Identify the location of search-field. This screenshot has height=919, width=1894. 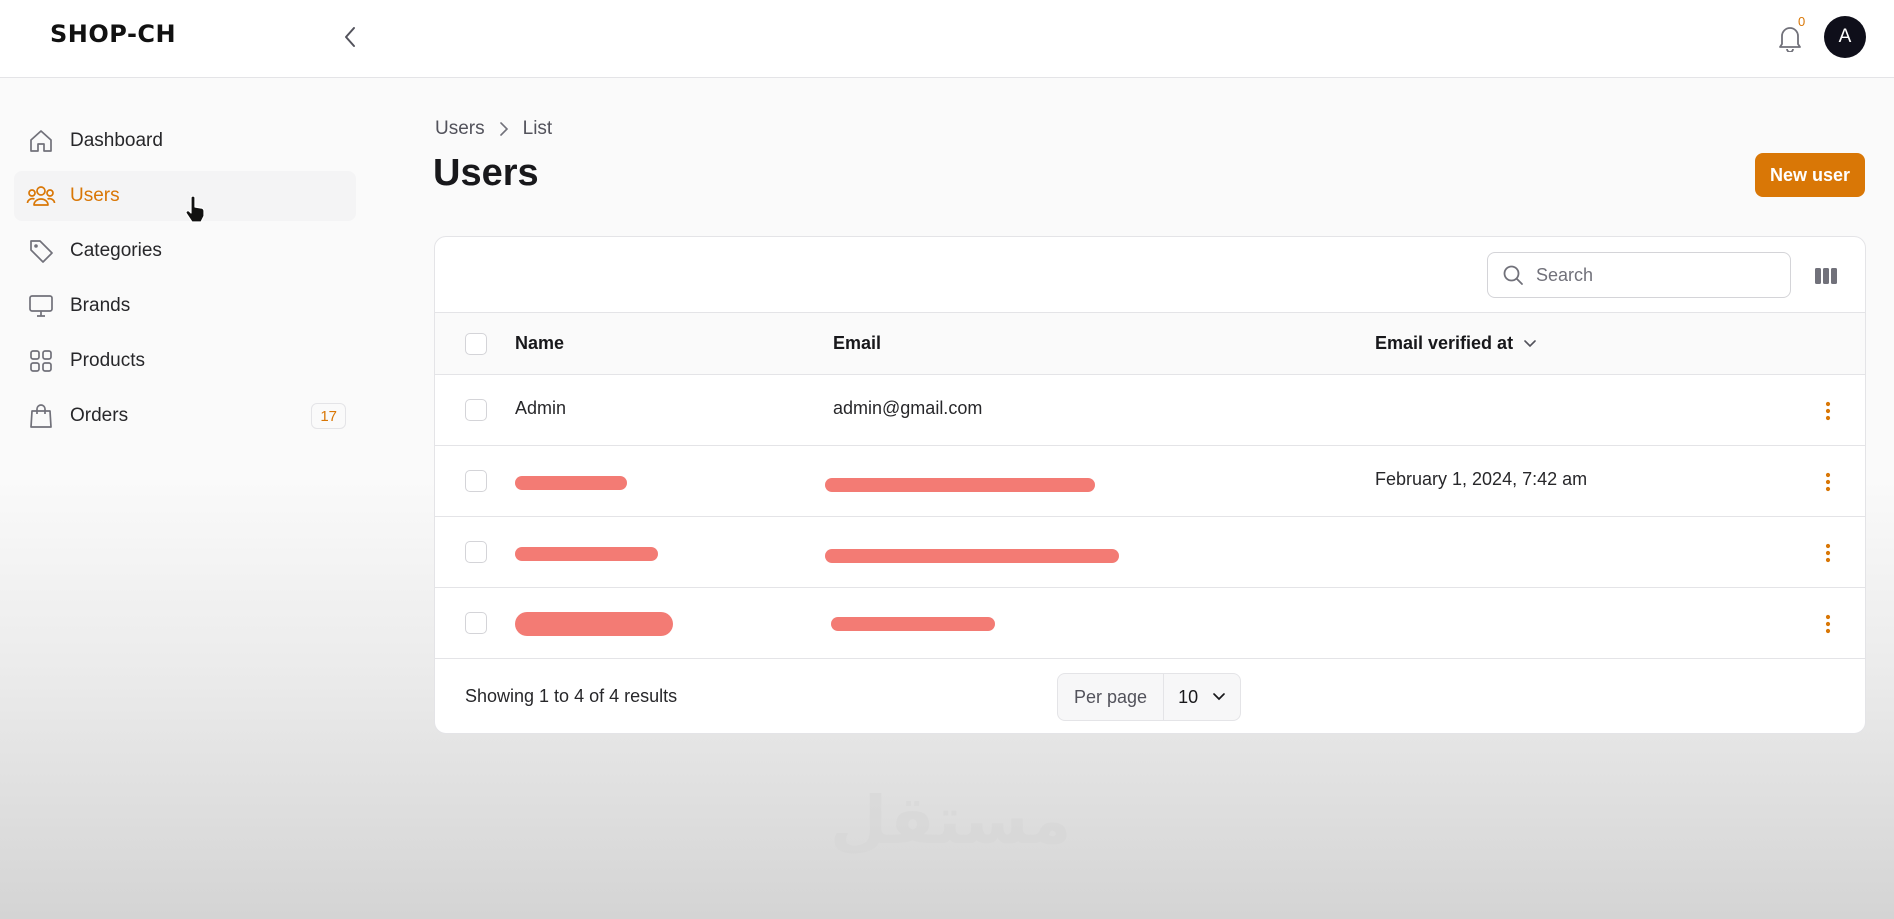
(1639, 275).